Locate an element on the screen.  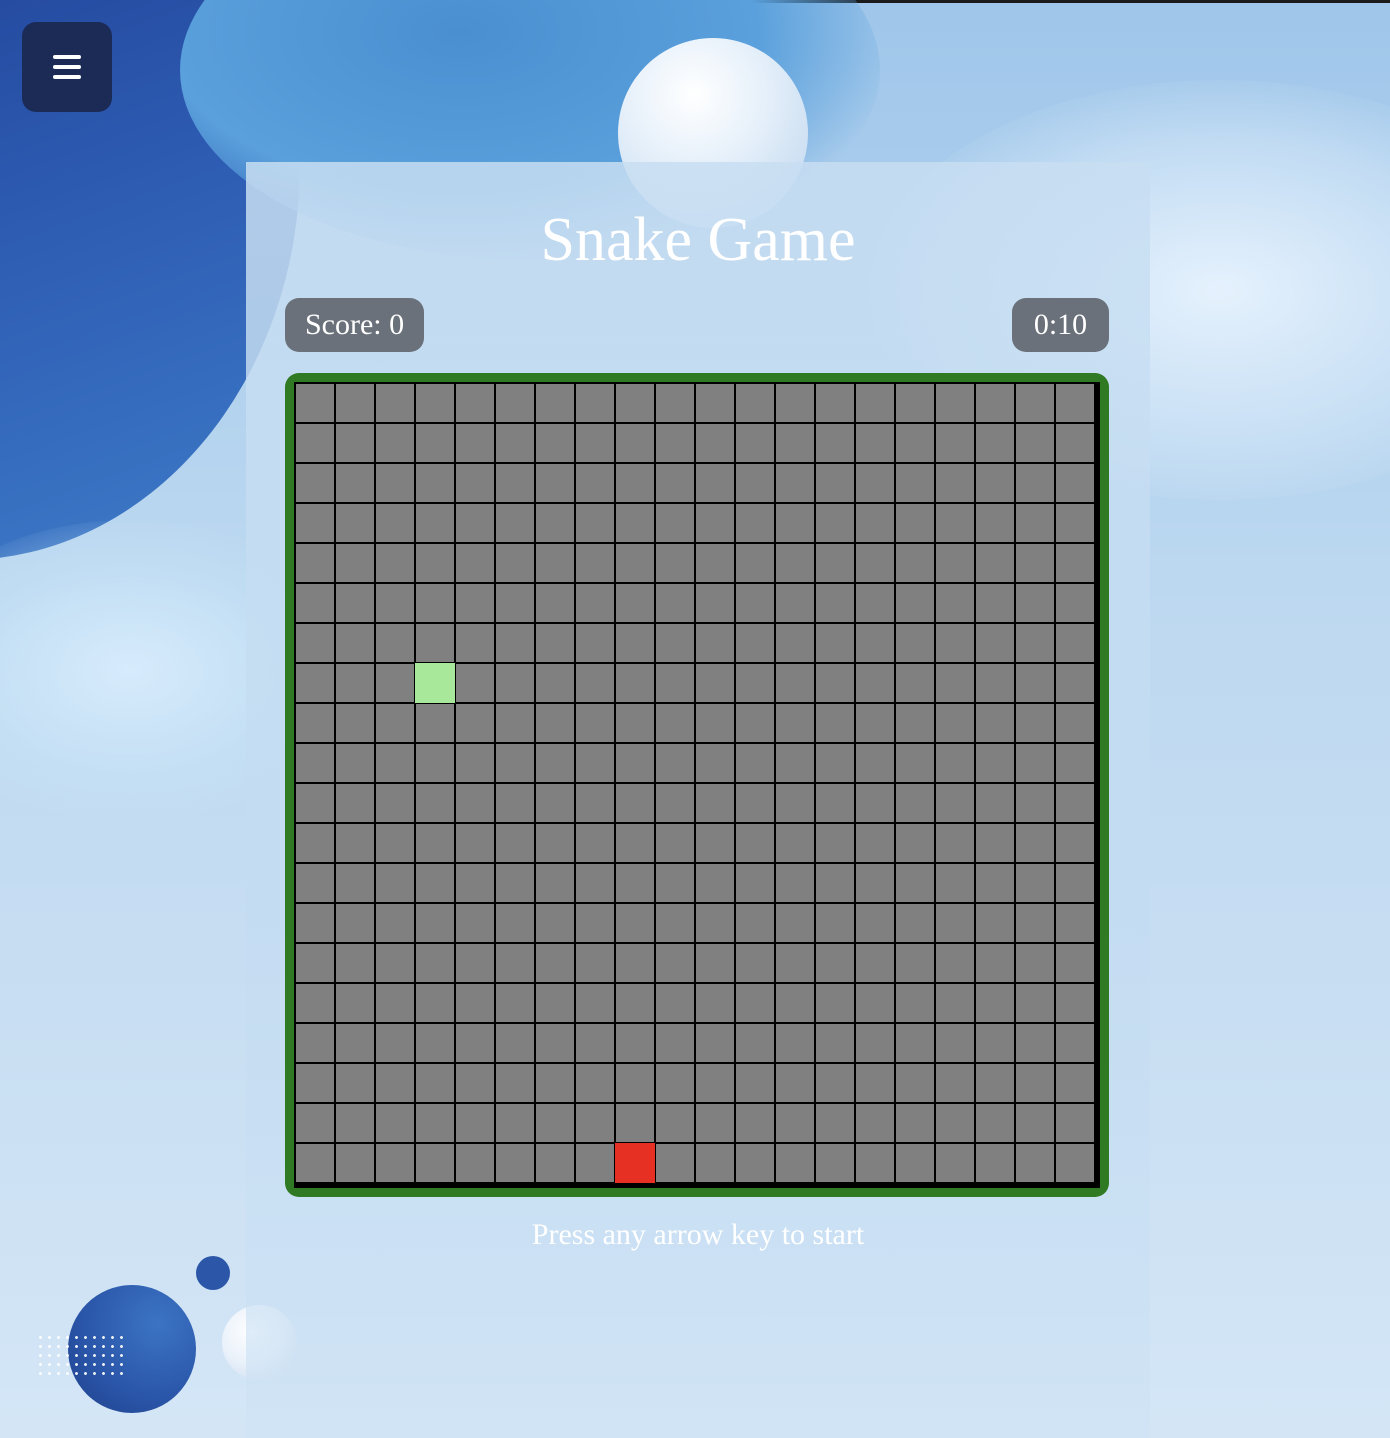
page-title: Snake Game is located at coordinates (698, 240).